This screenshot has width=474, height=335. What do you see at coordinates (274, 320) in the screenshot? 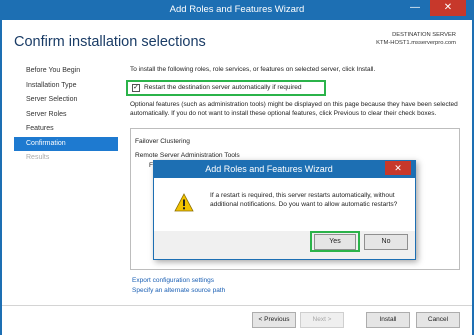
I see `previous-button: < Previous` at bounding box center [274, 320].